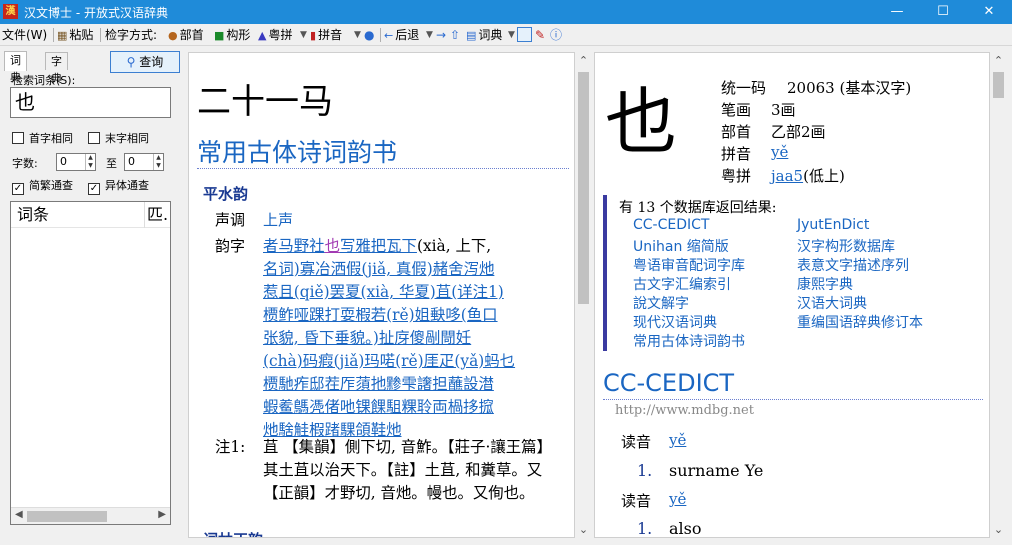  What do you see at coordinates (832, 303) in the screenshot?
I see `db-link-hanyu-dacidian: 汉语大词典` at bounding box center [832, 303].